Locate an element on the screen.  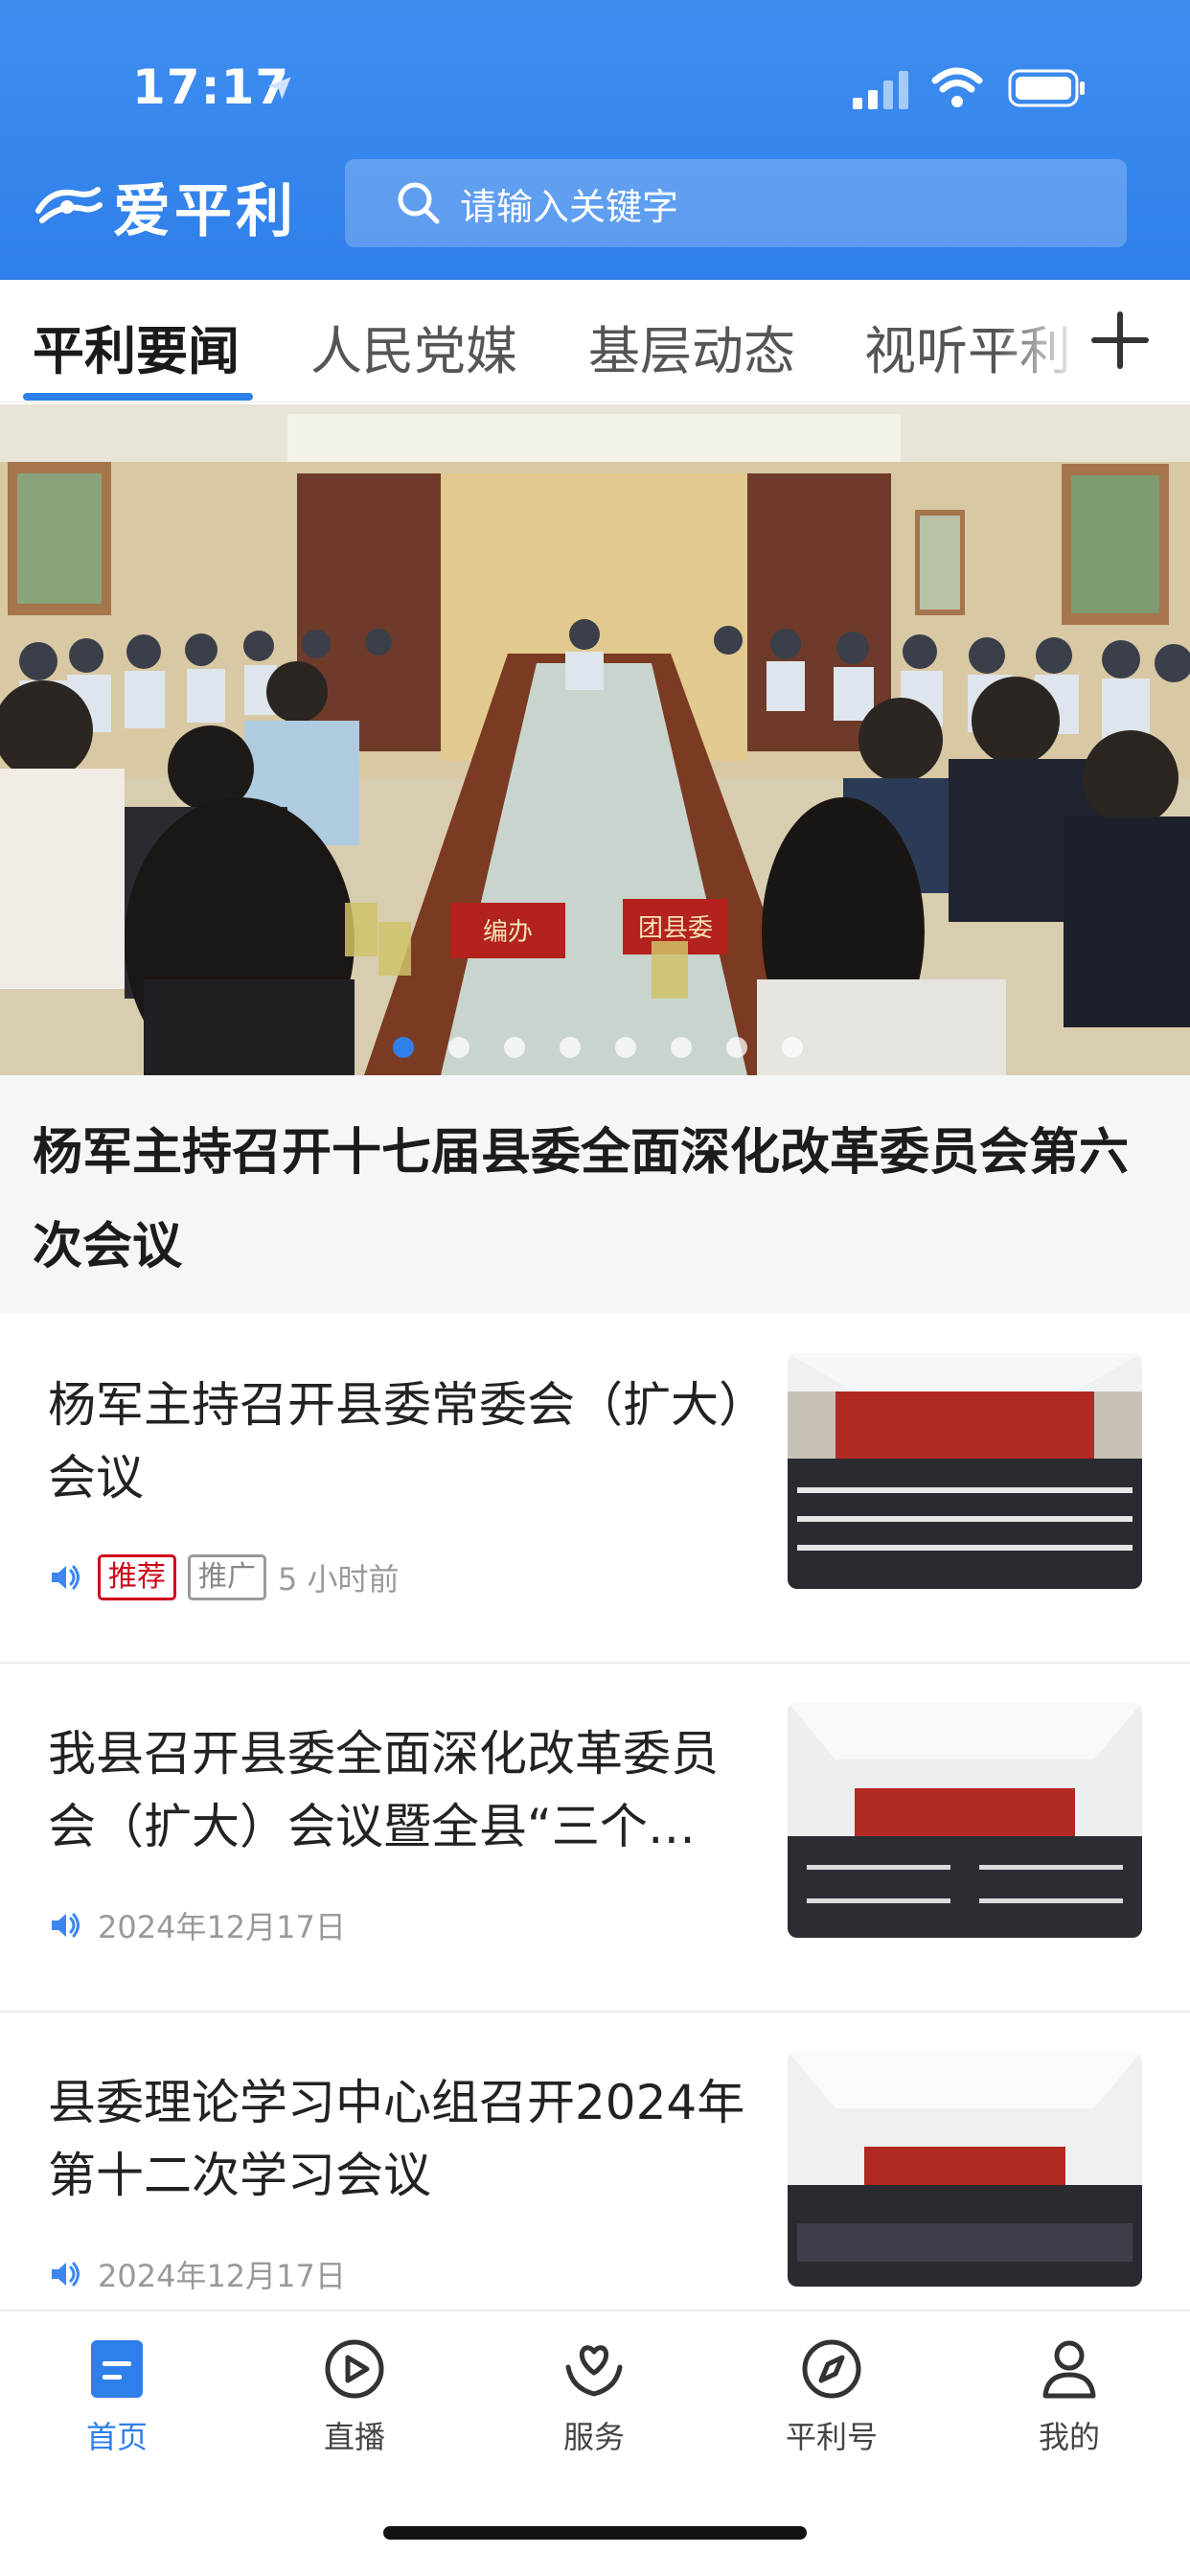
compass-icon is located at coordinates (832, 2369).